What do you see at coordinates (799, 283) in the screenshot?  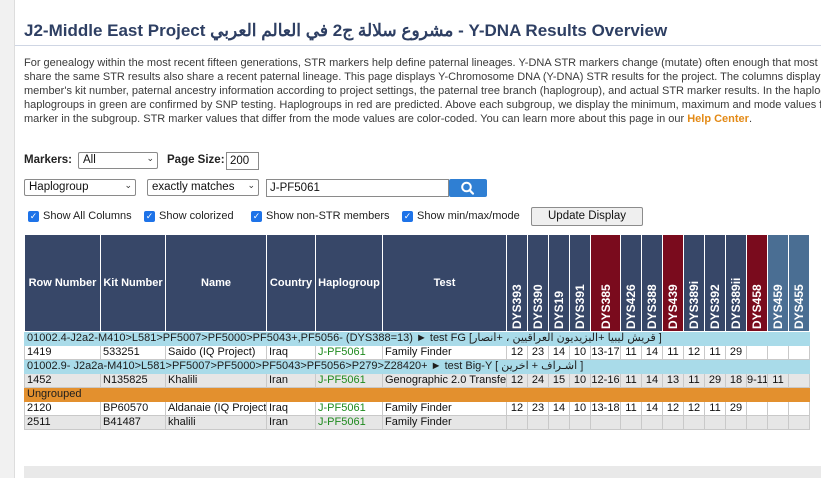 I see `header-marker: DYS455` at bounding box center [799, 283].